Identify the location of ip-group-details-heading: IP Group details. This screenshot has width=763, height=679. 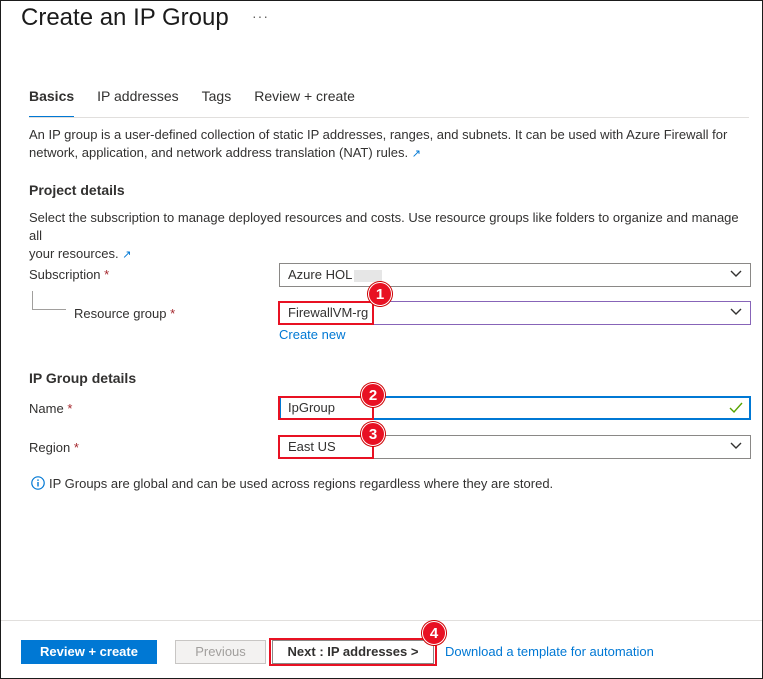
(83, 378).